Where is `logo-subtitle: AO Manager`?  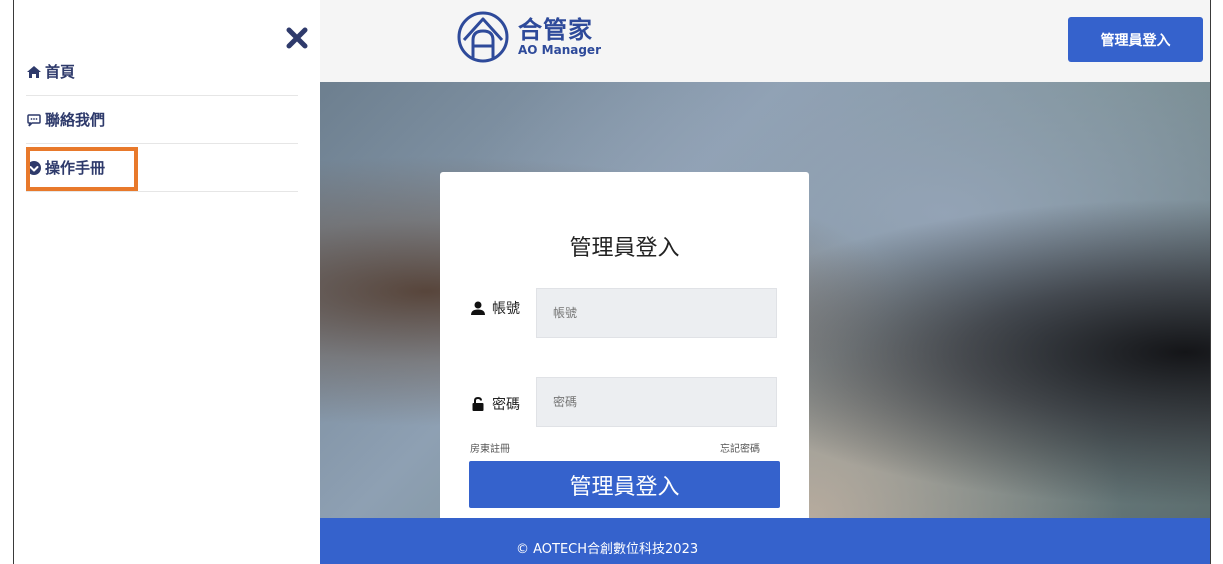
logo-subtitle: AO Manager is located at coordinates (559, 50).